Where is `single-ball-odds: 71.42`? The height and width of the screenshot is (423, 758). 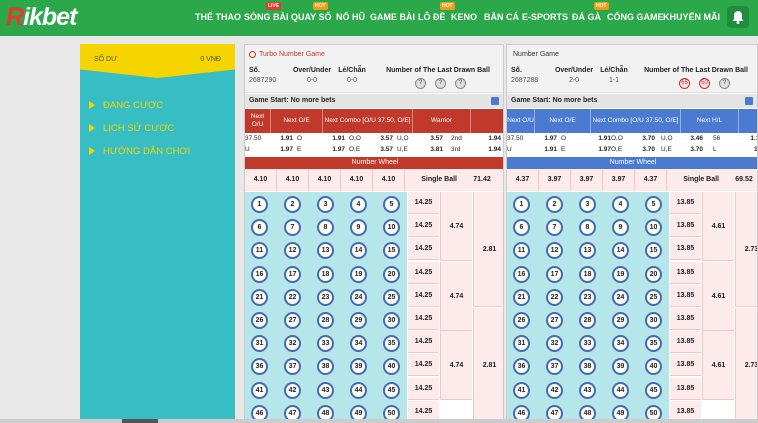 single-ball-odds: 71.42 is located at coordinates (482, 180).